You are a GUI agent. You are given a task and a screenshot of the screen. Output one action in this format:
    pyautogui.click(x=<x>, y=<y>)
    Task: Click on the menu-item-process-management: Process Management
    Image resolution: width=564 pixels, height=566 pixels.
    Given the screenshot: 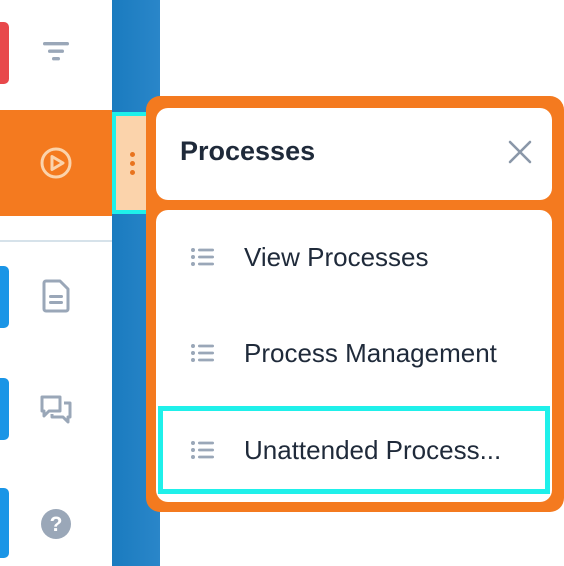 What is the action you would take?
    pyautogui.click(x=356, y=353)
    